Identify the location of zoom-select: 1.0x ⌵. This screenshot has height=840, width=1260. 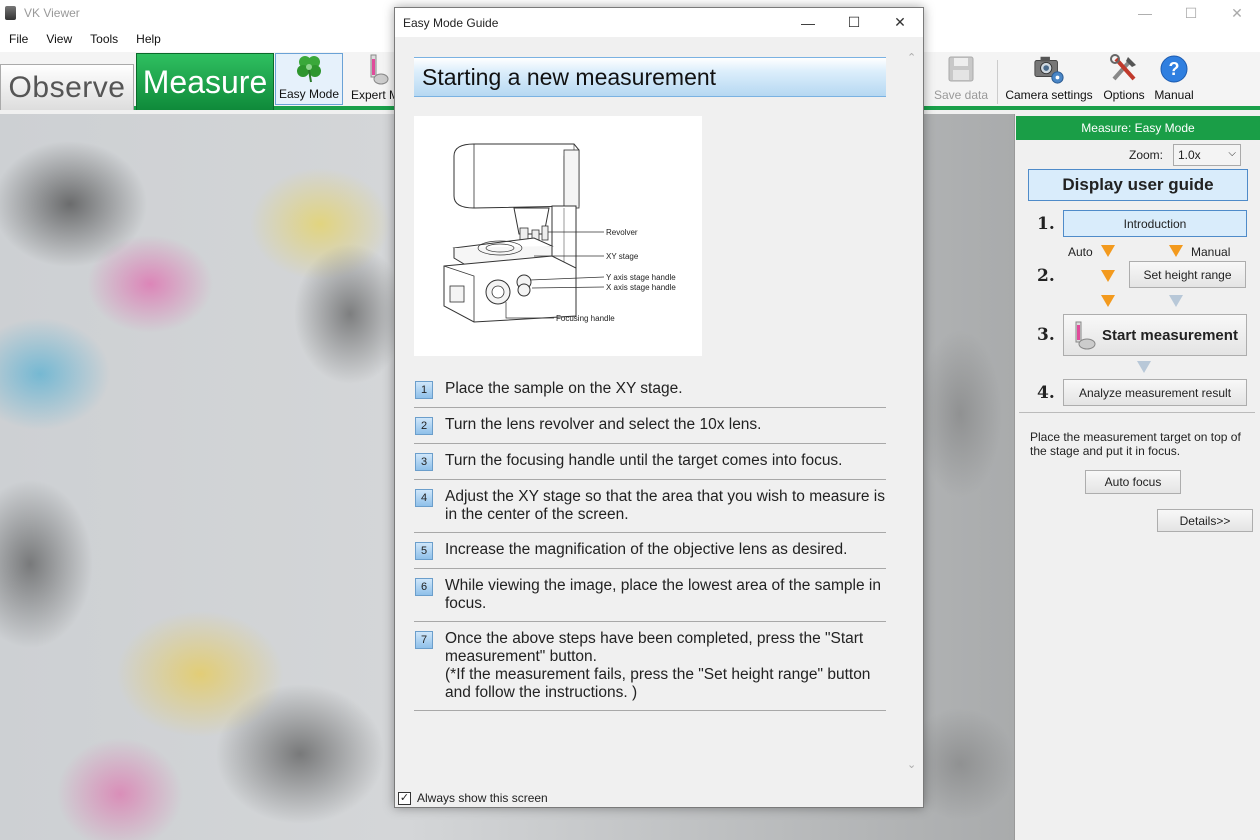
(1207, 155).